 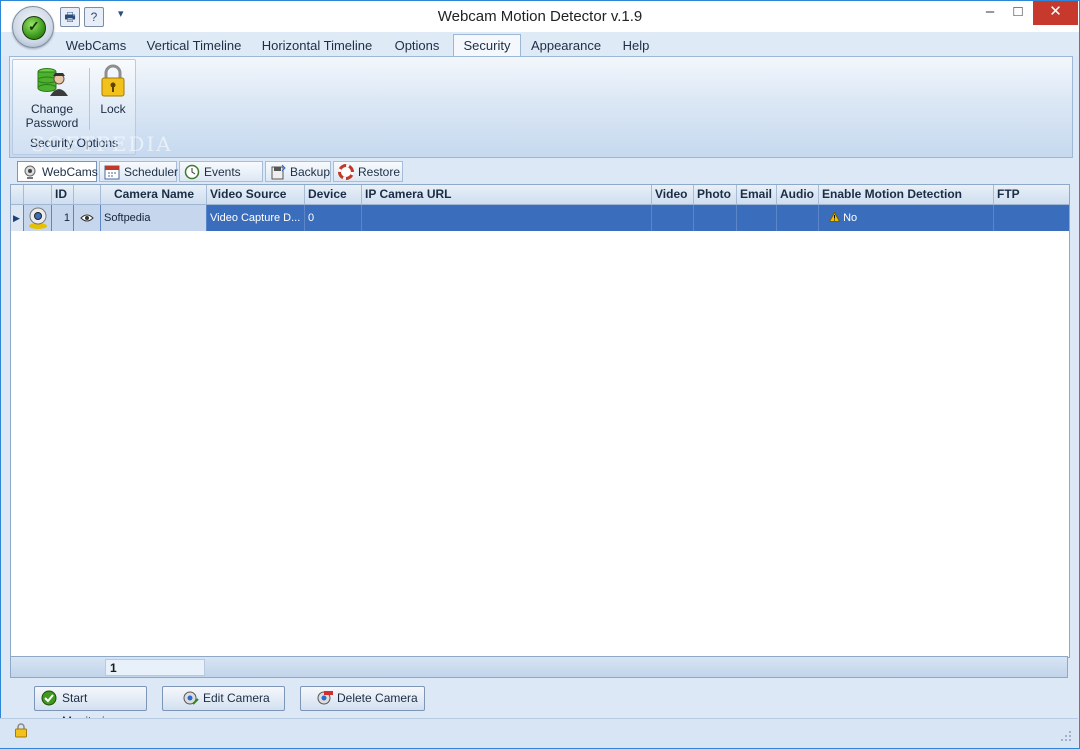 I want to click on header-ip-camera-url: IP Camera URL, so click(x=507, y=194).